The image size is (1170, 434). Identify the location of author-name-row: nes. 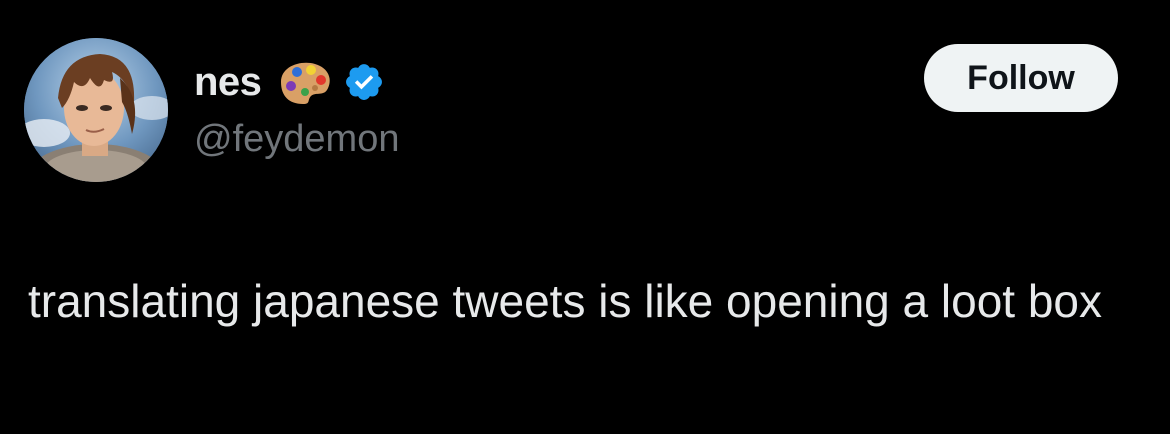
(289, 82).